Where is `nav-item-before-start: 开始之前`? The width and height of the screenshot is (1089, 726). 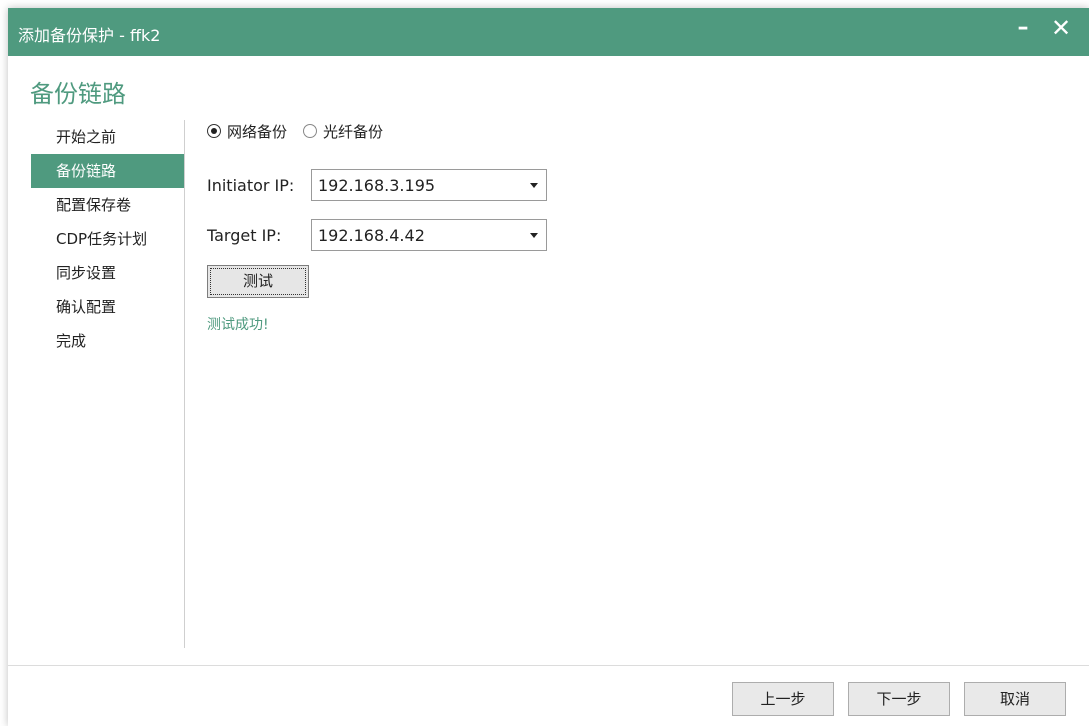
nav-item-before-start: 开始之前 is located at coordinates (108, 137).